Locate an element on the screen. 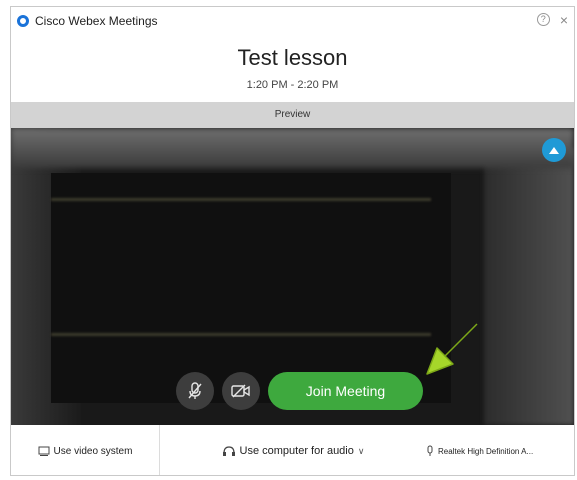  meeting-time: 1:20 PM - 2:20 PM is located at coordinates (292, 85).